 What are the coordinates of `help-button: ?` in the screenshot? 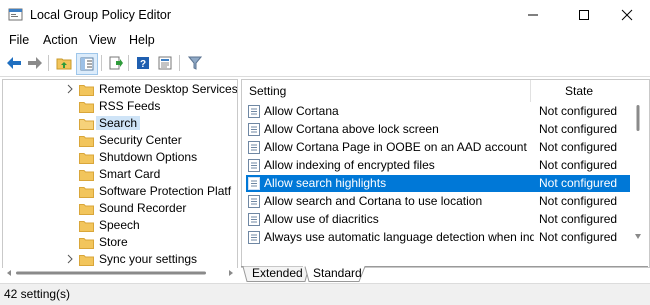 It's located at (143, 63).